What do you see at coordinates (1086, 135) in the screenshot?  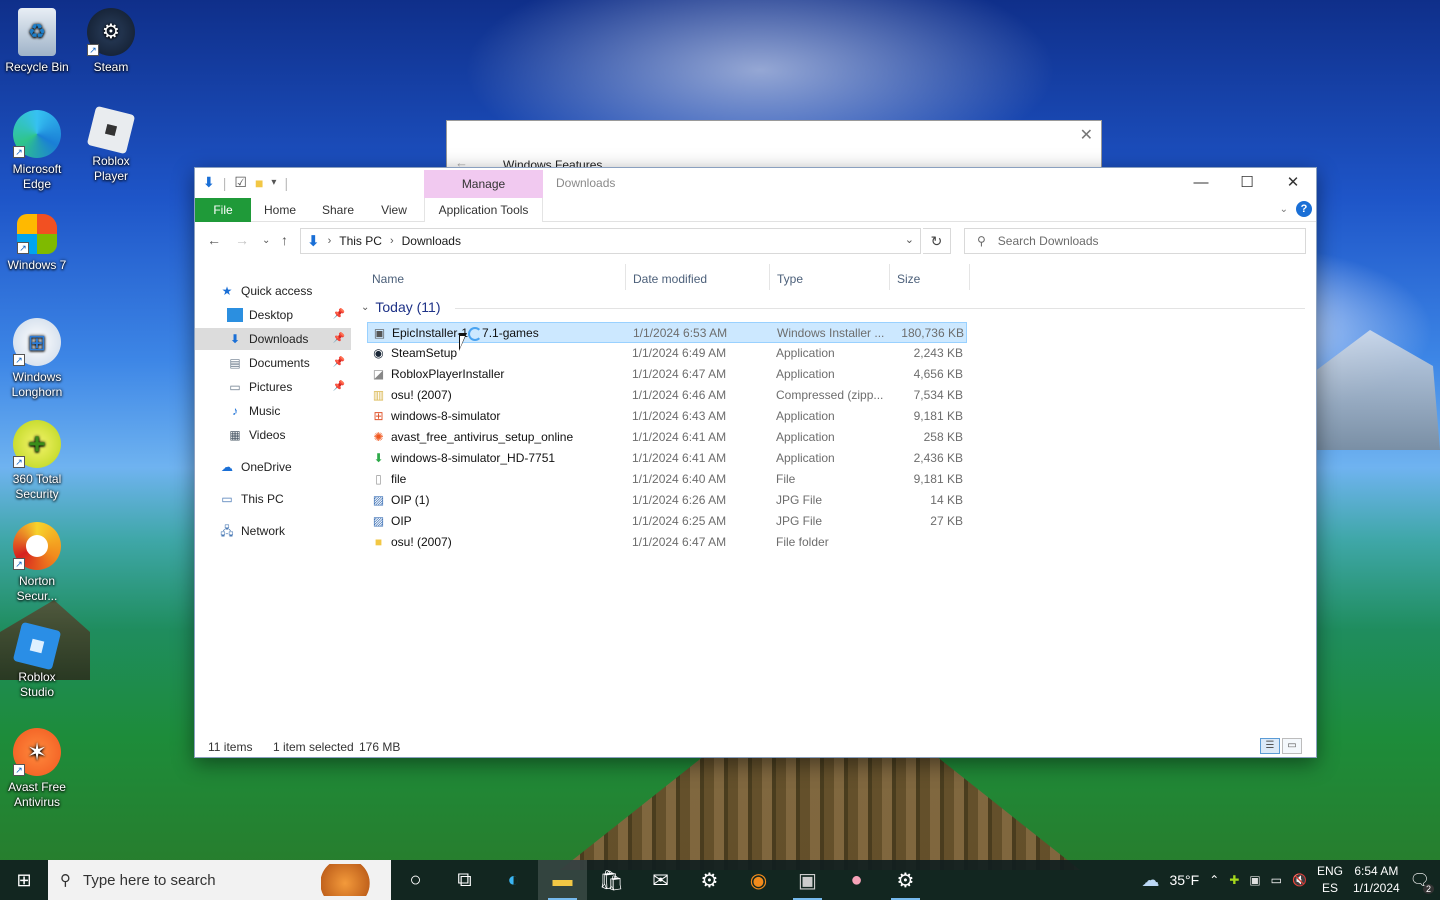 I see `close-icon: ✕` at bounding box center [1086, 135].